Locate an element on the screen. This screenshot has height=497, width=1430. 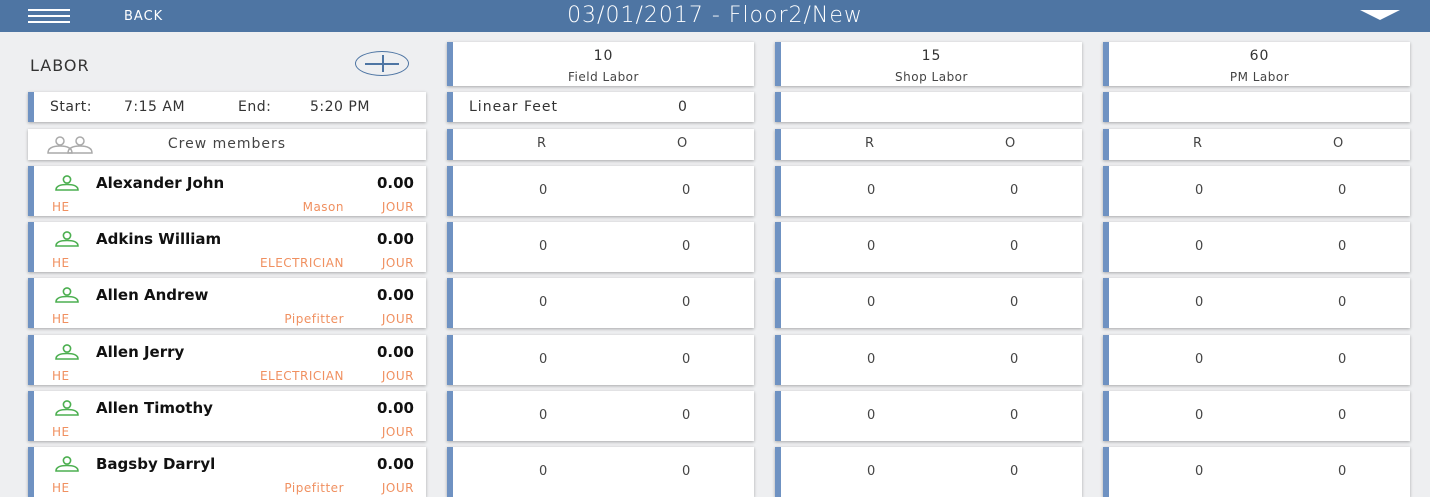
extra-value: 0 is located at coordinates (683, 107).